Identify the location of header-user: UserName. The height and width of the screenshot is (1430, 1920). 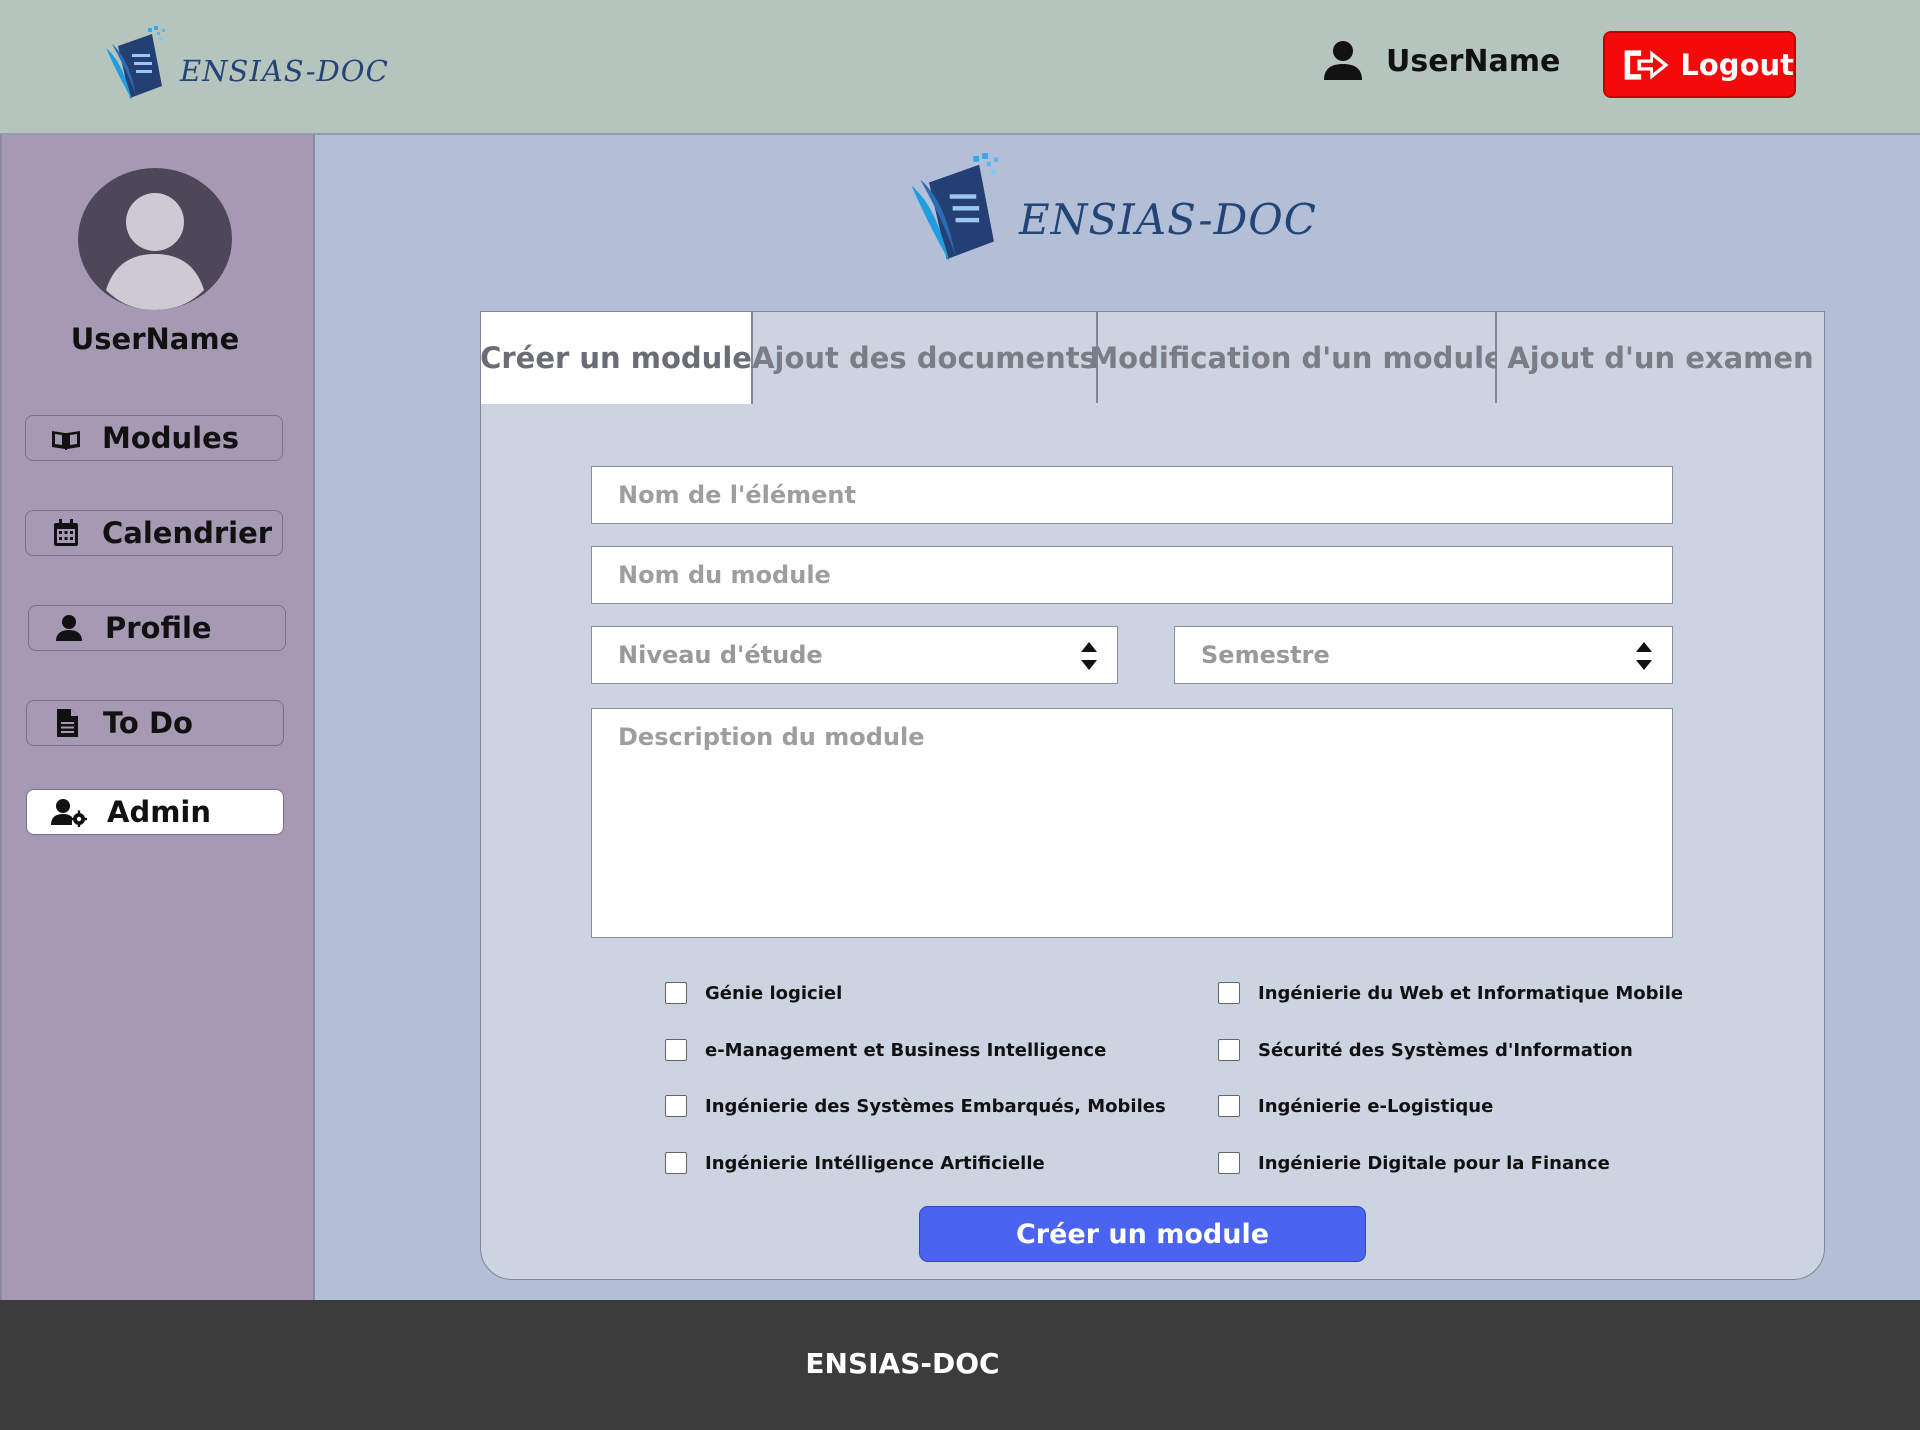
(1441, 61).